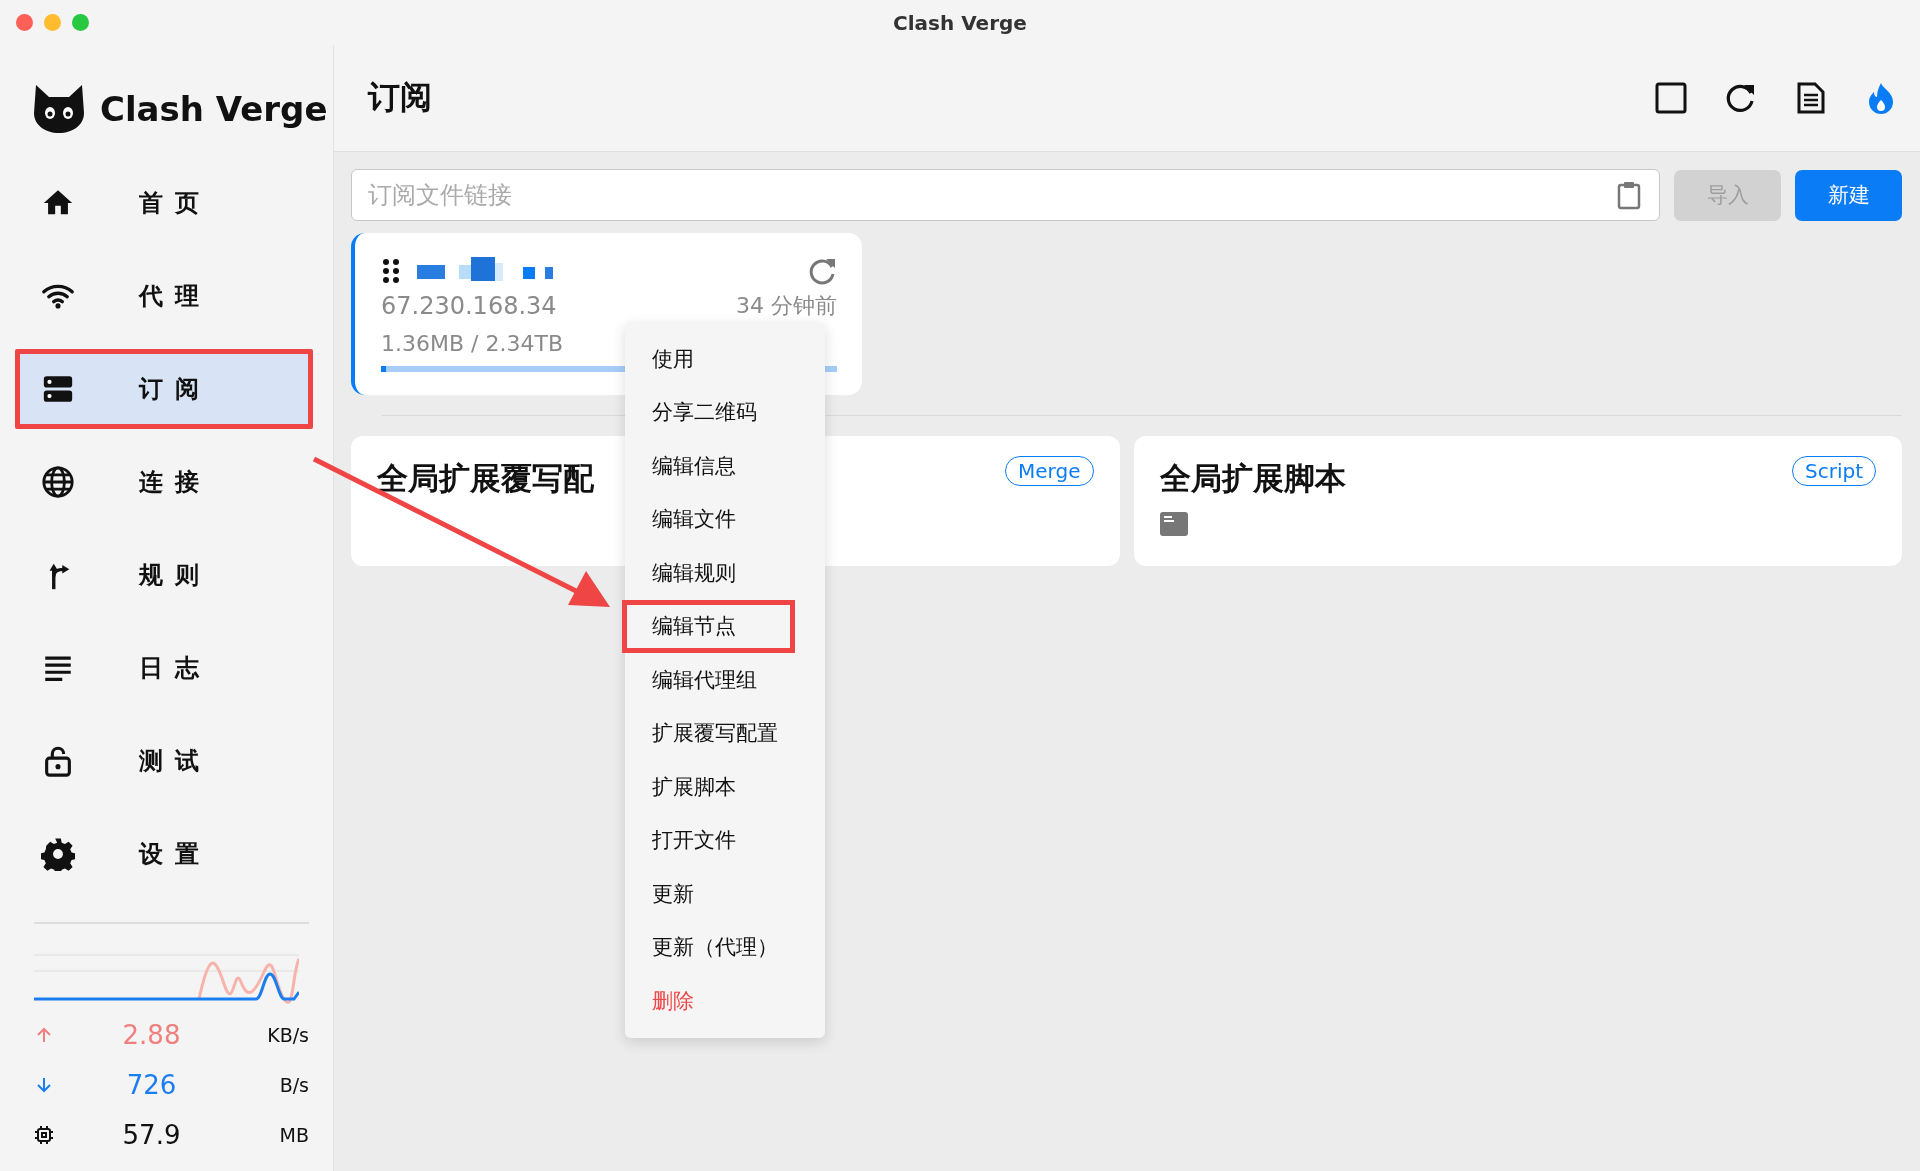  I want to click on page-title: 订阅, so click(400, 97).